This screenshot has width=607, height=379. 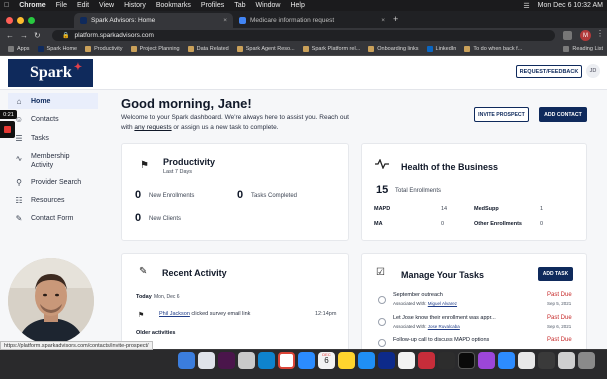 What do you see at coordinates (542, 224) in the screenshot?
I see `other-enrollments-value: 0` at bounding box center [542, 224].